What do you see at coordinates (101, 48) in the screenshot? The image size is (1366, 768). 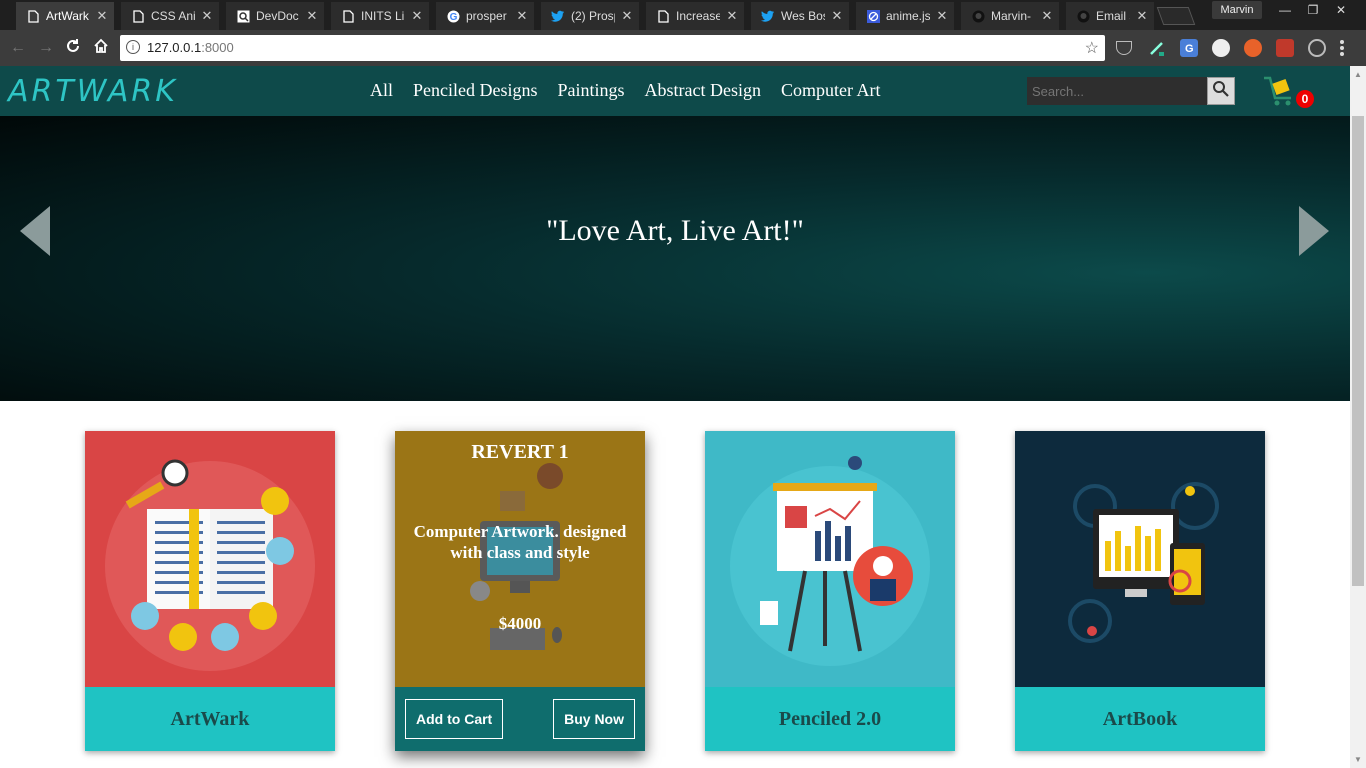 I see `home-icon` at bounding box center [101, 48].